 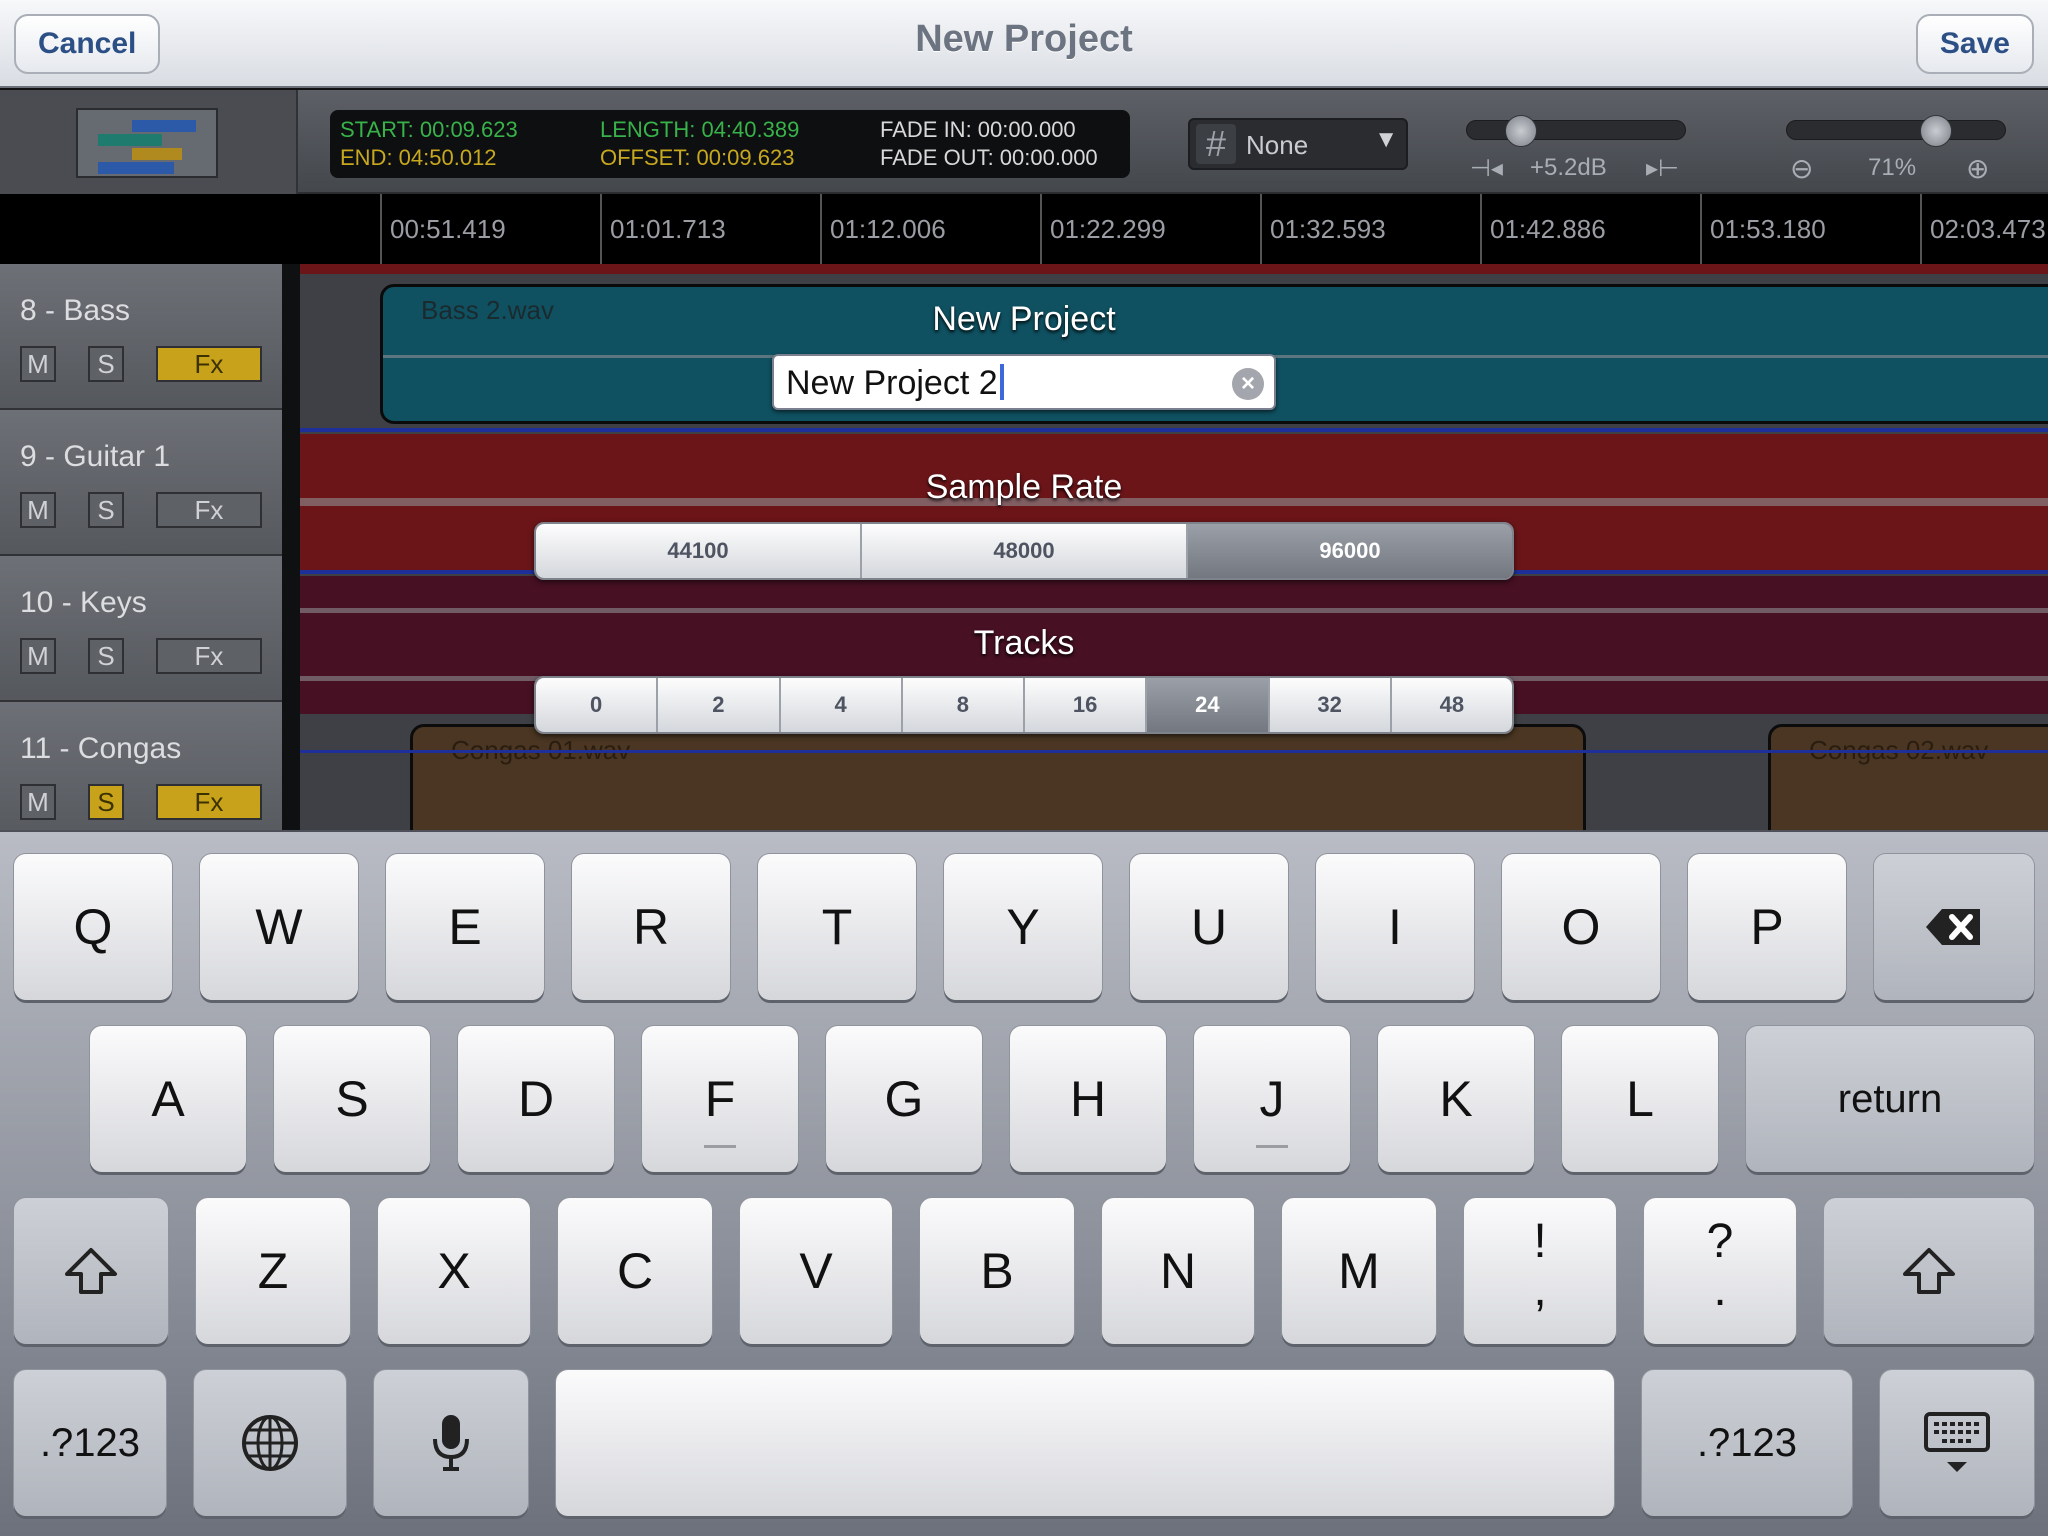 I want to click on key-x: X, so click(x=454, y=1271).